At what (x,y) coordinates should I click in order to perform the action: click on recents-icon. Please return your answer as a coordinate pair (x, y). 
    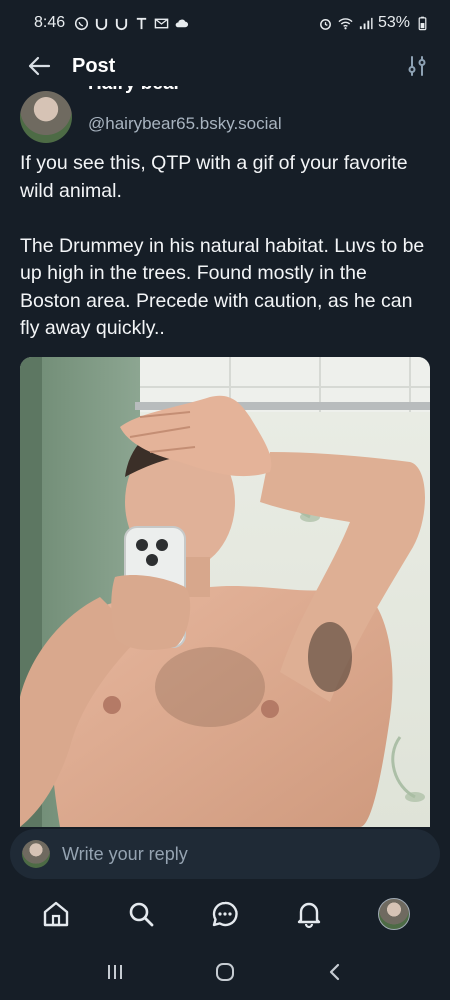
    Looking at the image, I should click on (115, 972).